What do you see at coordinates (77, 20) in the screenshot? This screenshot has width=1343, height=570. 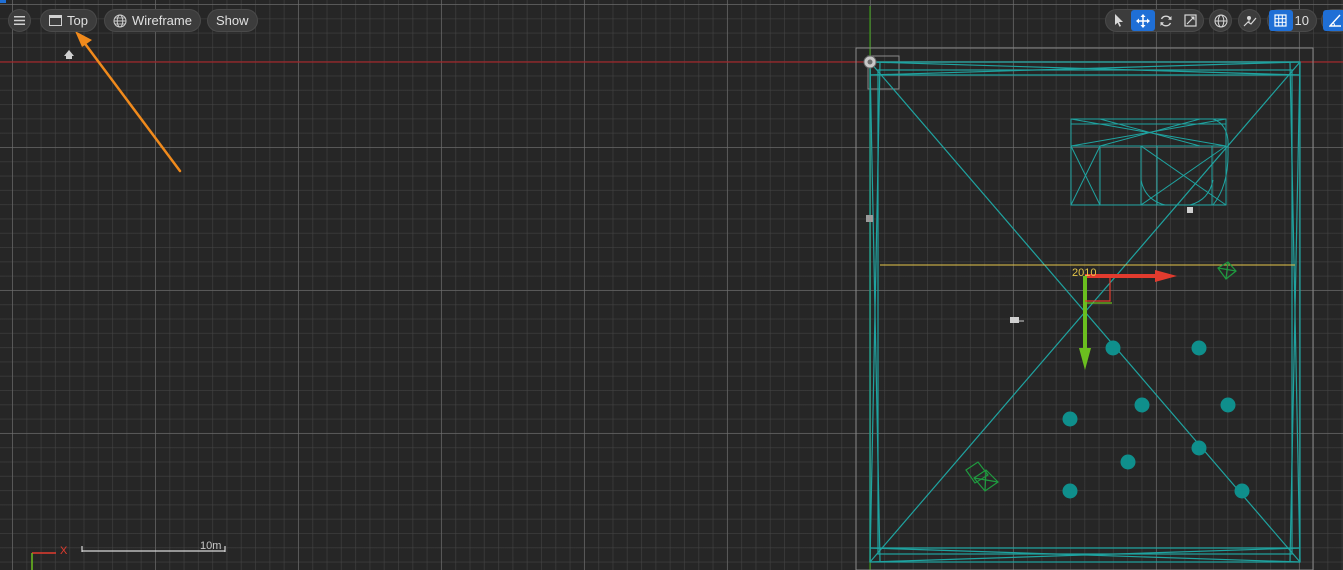 I see `view-mode-label: Top` at bounding box center [77, 20].